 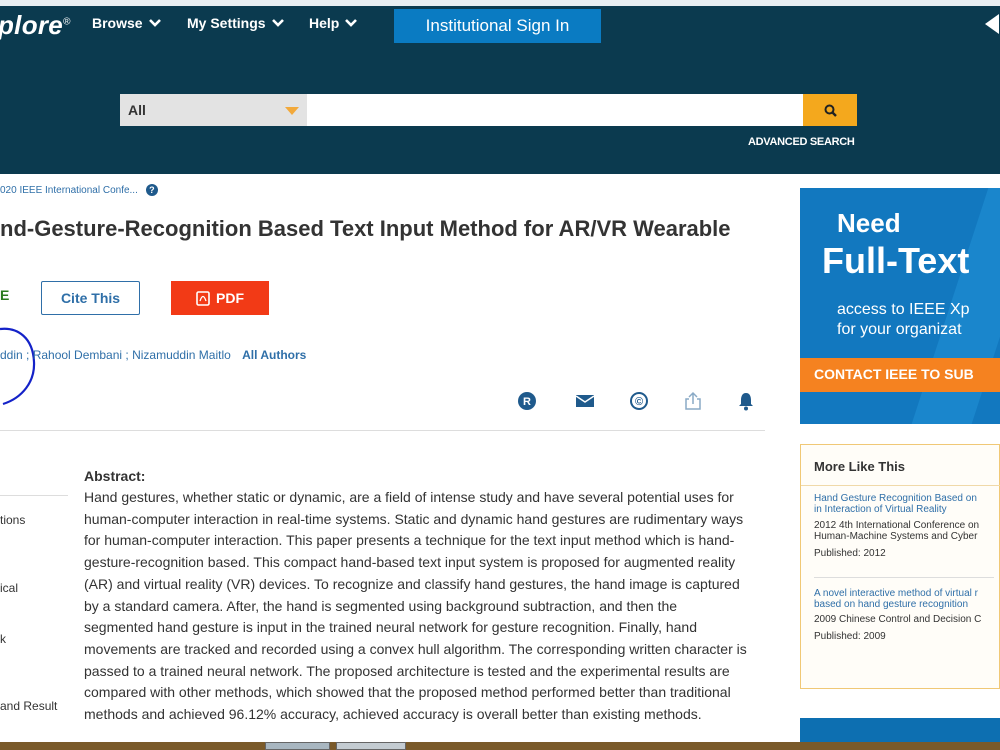 What do you see at coordinates (585, 401) in the screenshot?
I see `email-icon` at bounding box center [585, 401].